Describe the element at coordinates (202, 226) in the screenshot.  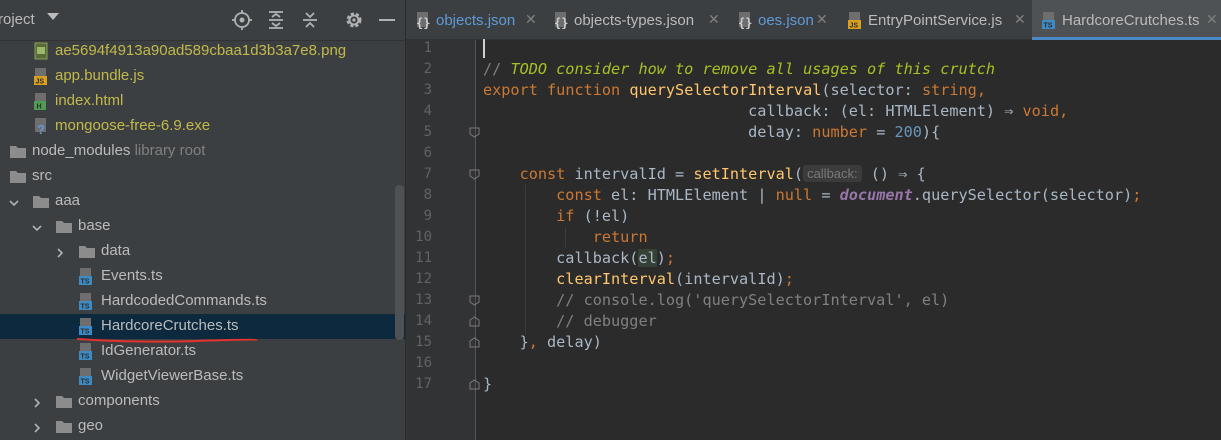
I see `tree-item: base` at that location.